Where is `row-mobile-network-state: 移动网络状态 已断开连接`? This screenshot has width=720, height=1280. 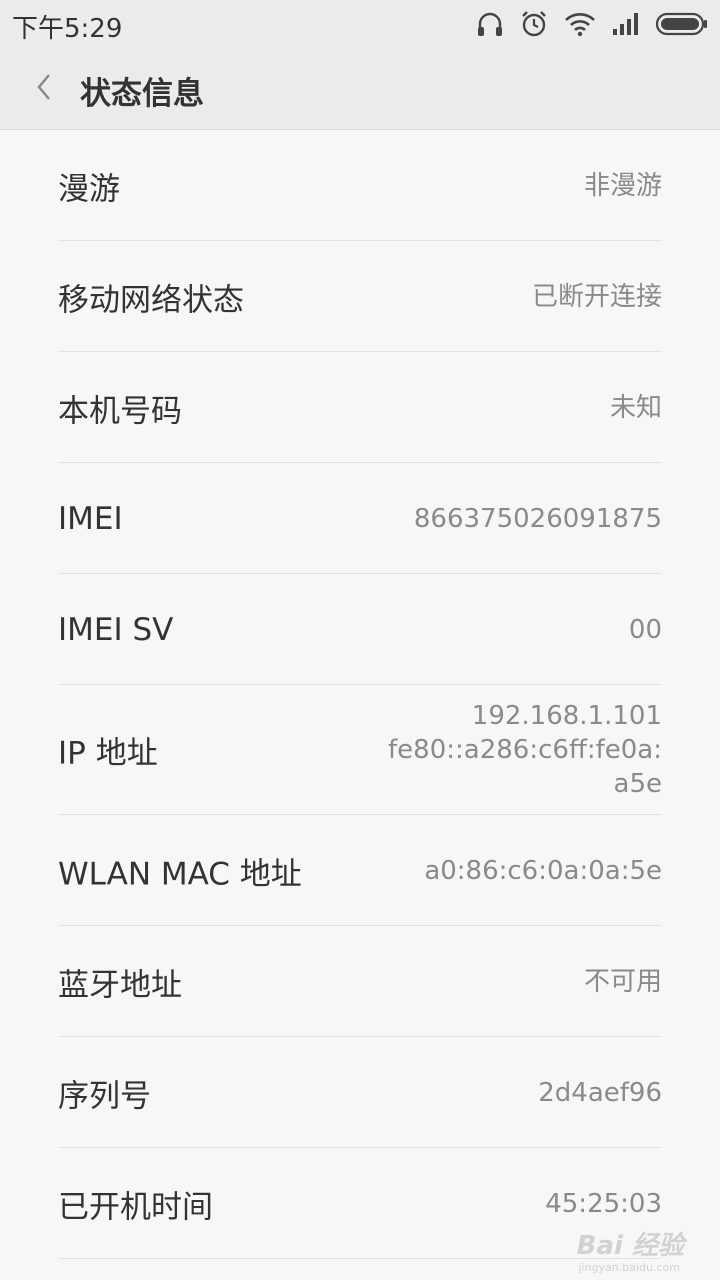
row-mobile-network-state: 移动网络状态 已断开连接 is located at coordinates (360, 296).